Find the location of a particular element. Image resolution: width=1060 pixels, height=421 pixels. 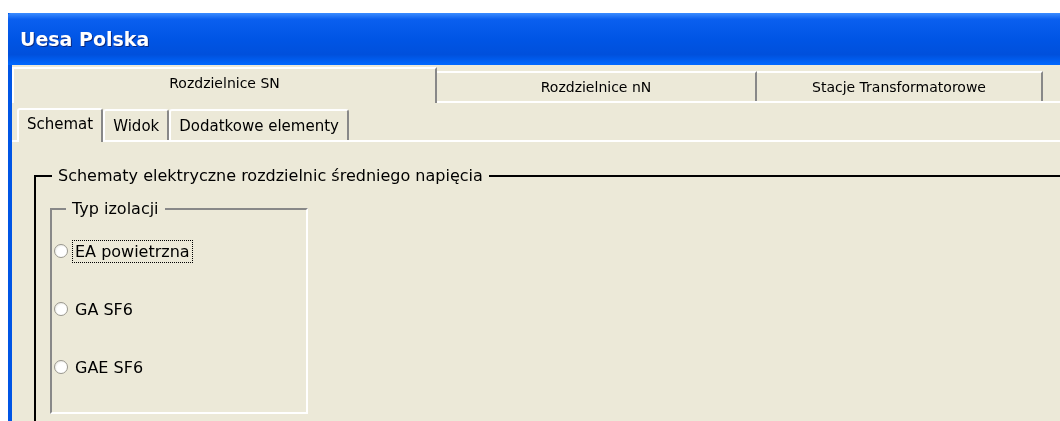

group-title: Schematy elektryczne rozdzielnic średniego napięcia is located at coordinates (270, 175).